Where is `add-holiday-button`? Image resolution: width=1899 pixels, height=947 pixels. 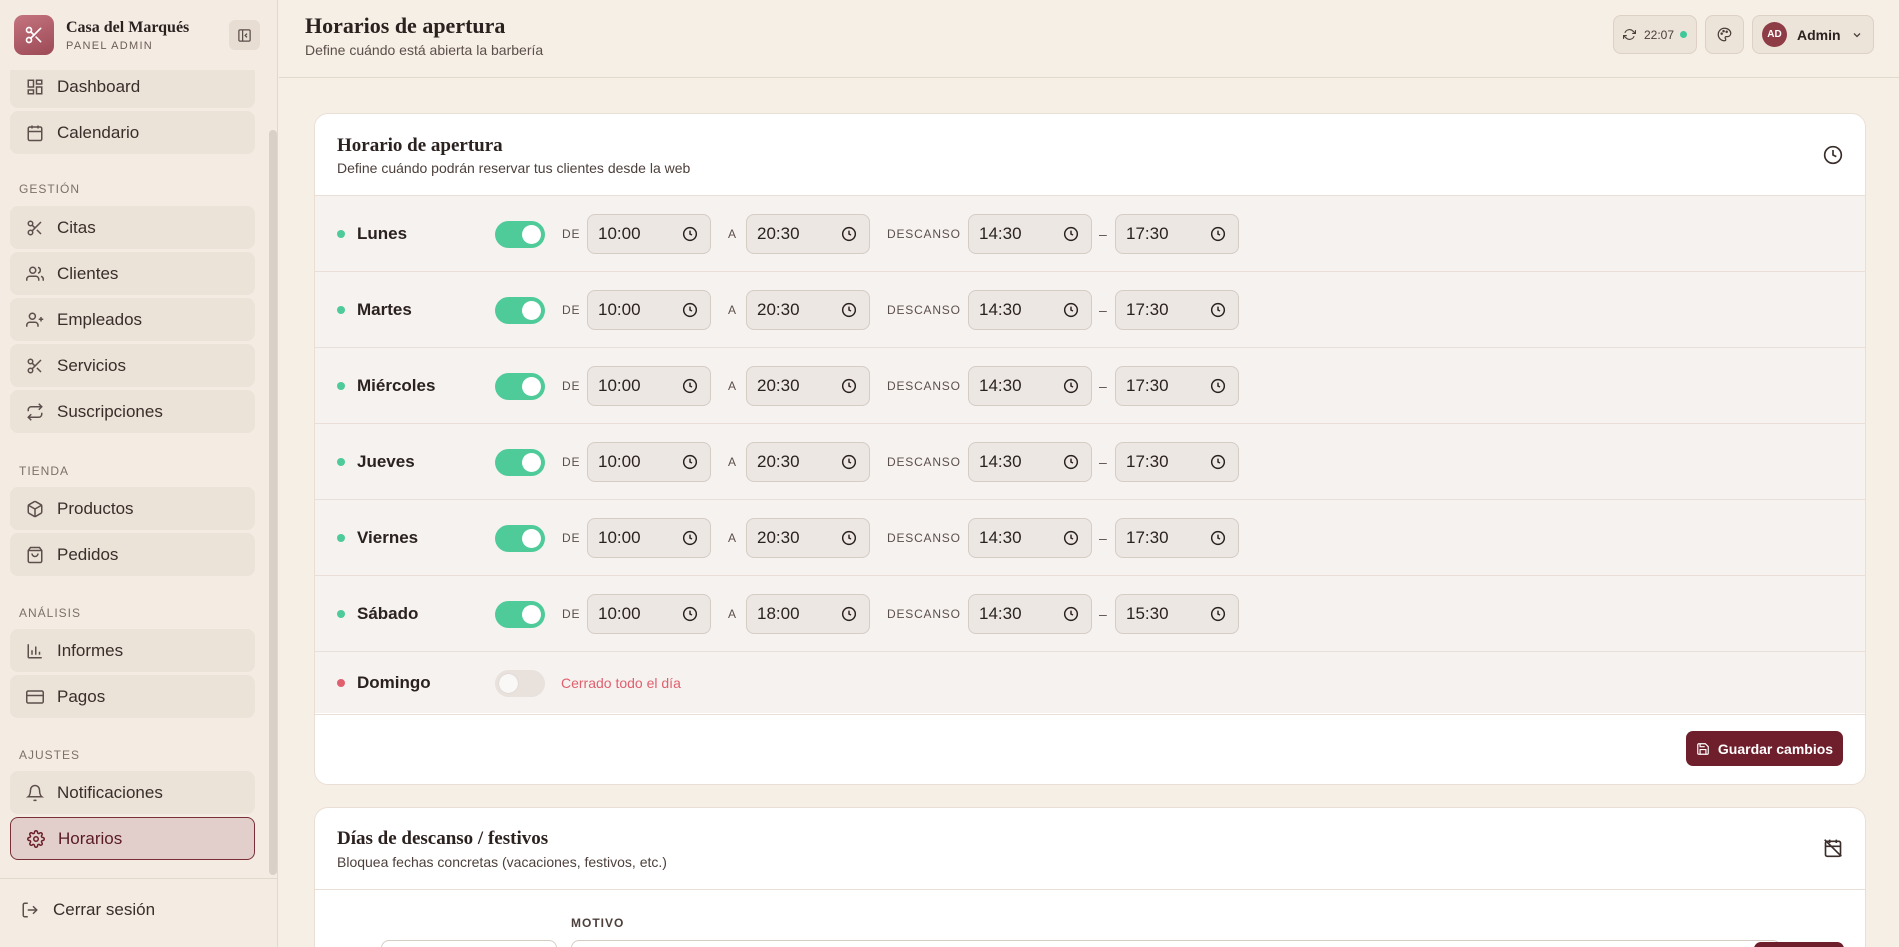
add-holiday-button is located at coordinates (1799, 944).